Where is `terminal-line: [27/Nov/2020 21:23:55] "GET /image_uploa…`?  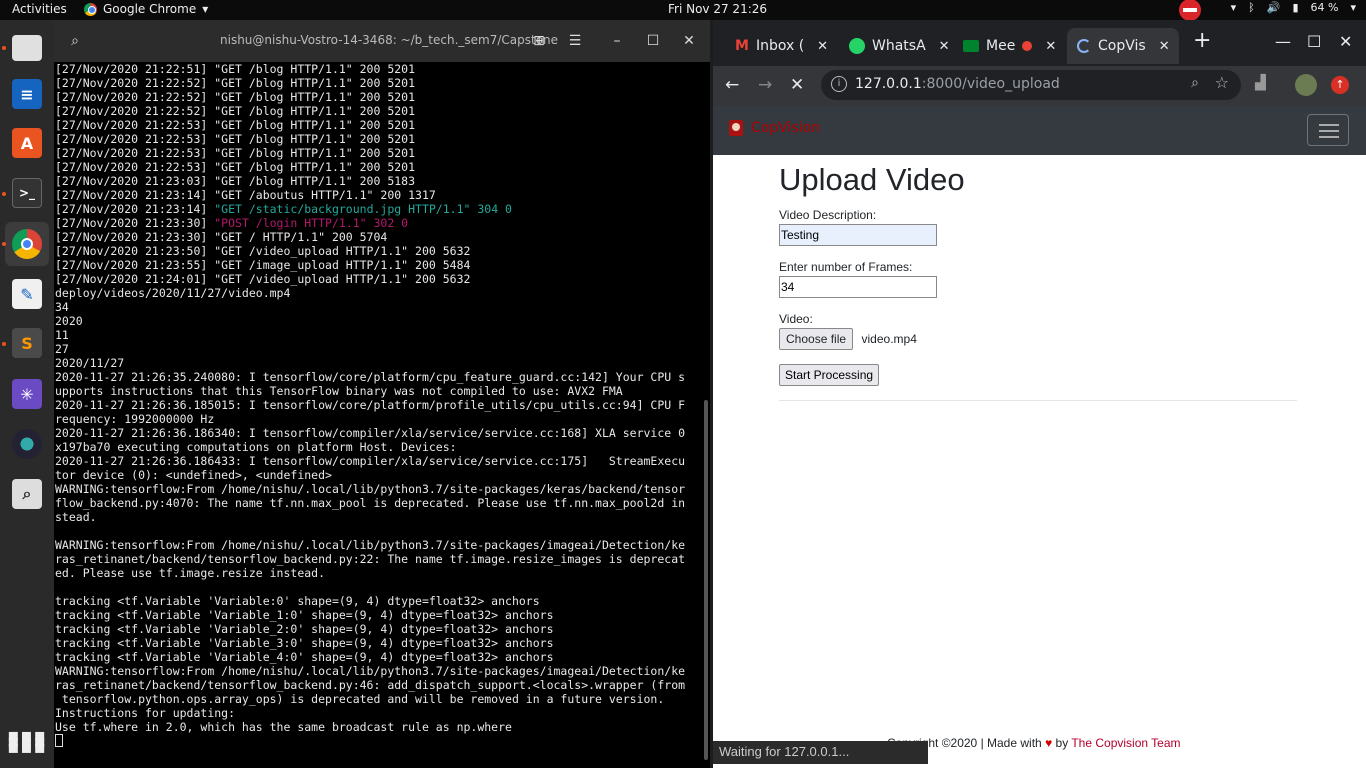
terminal-line: [27/Nov/2020 21:23:55] "GET /image_uploa… is located at coordinates (263, 265).